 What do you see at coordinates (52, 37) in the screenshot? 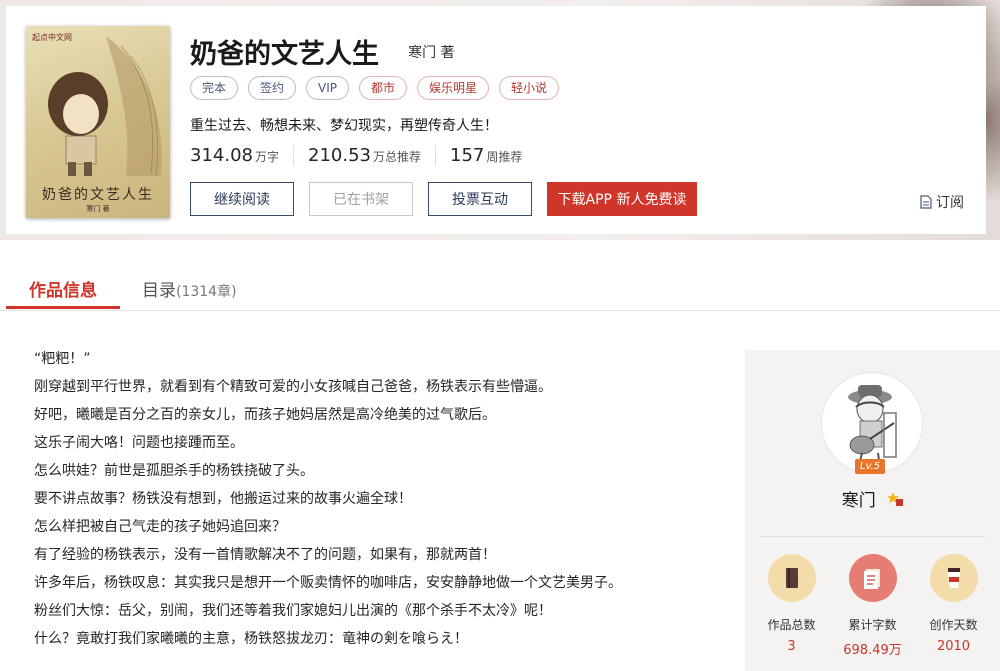
I see `cover-logo: 起点中文网` at bounding box center [52, 37].